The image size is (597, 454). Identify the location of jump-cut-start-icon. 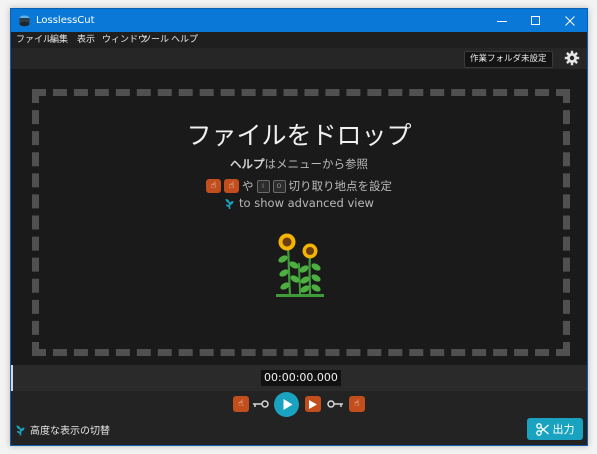
(261, 404).